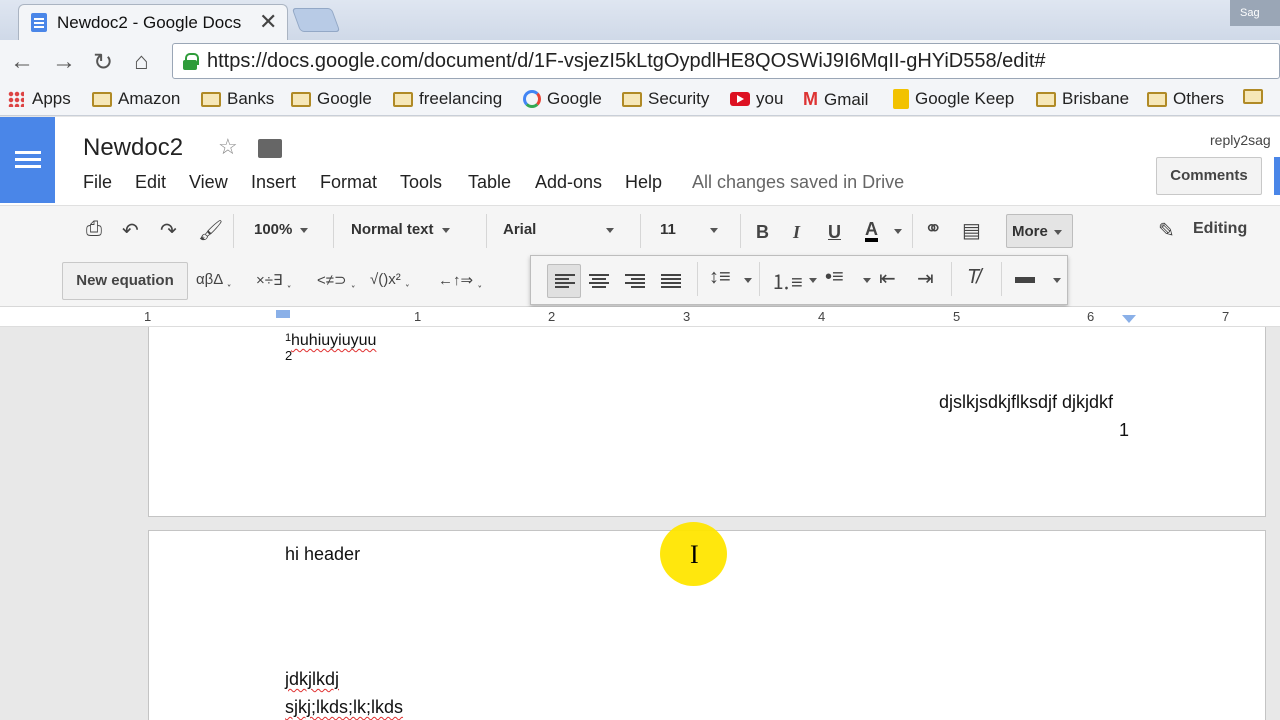  Describe the element at coordinates (94, 229) in the screenshot. I see `print-icon: ⎙` at that location.